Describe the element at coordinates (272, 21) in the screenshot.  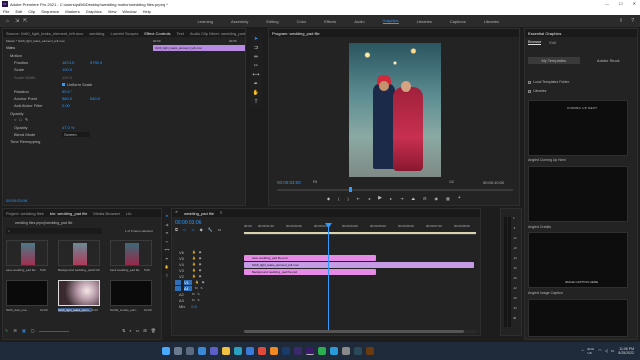
I see `workspace-tab-editing: Editing` at that location.